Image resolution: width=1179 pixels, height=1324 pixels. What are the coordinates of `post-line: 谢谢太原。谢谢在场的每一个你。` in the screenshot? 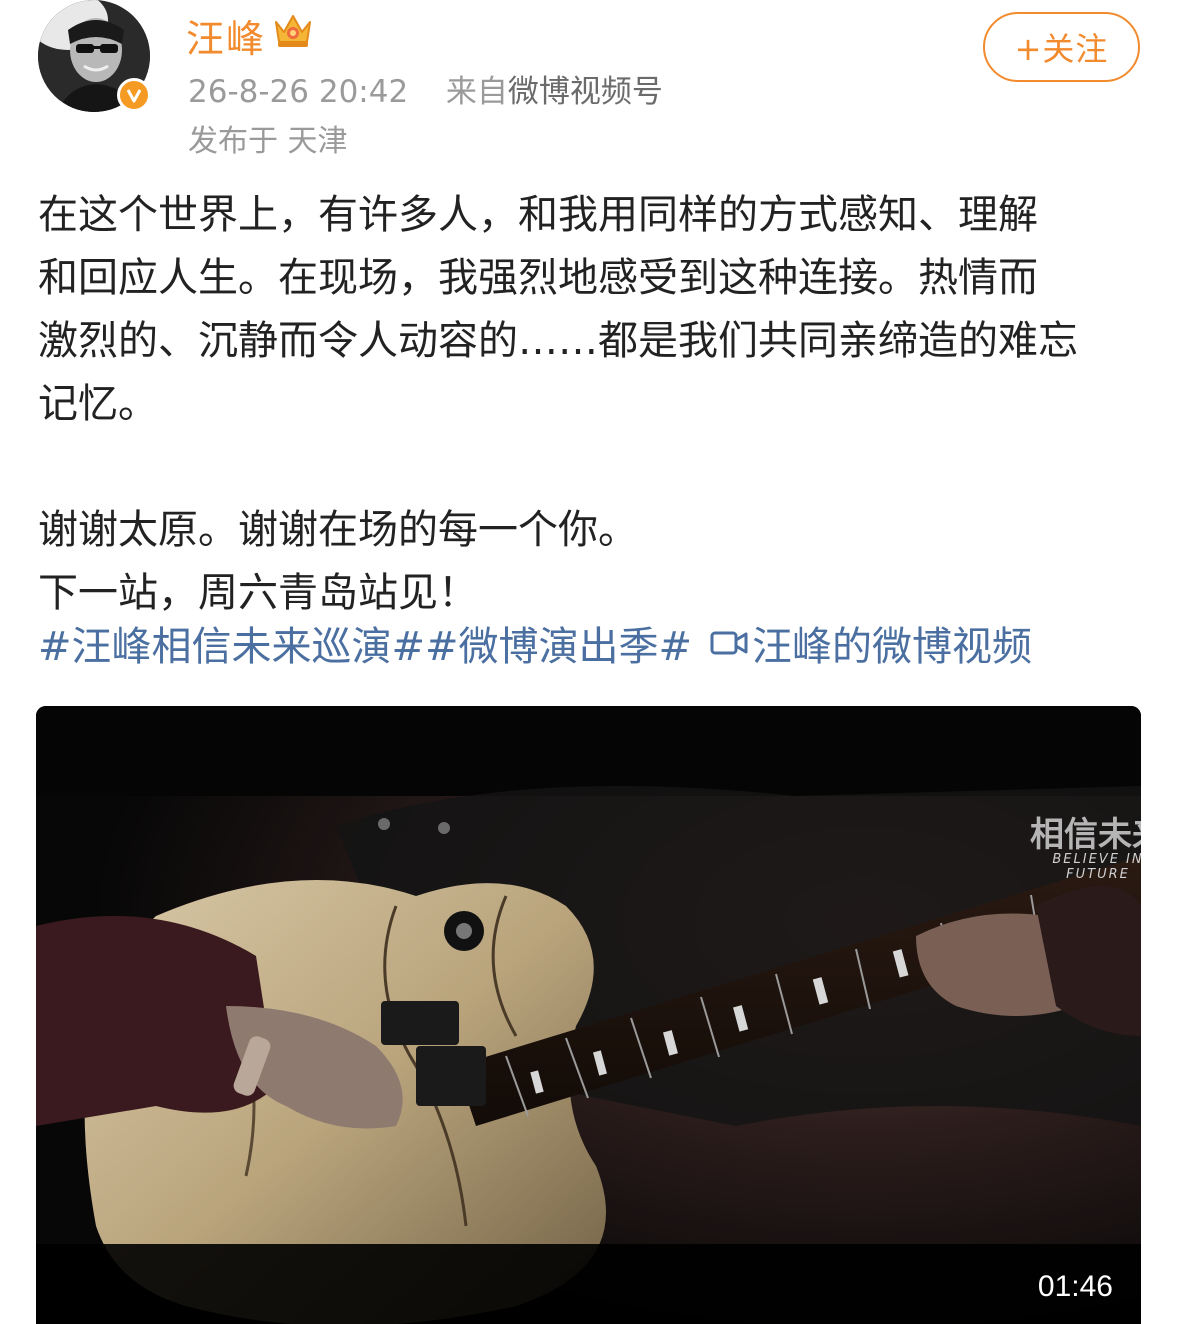 It's located at (338, 530).